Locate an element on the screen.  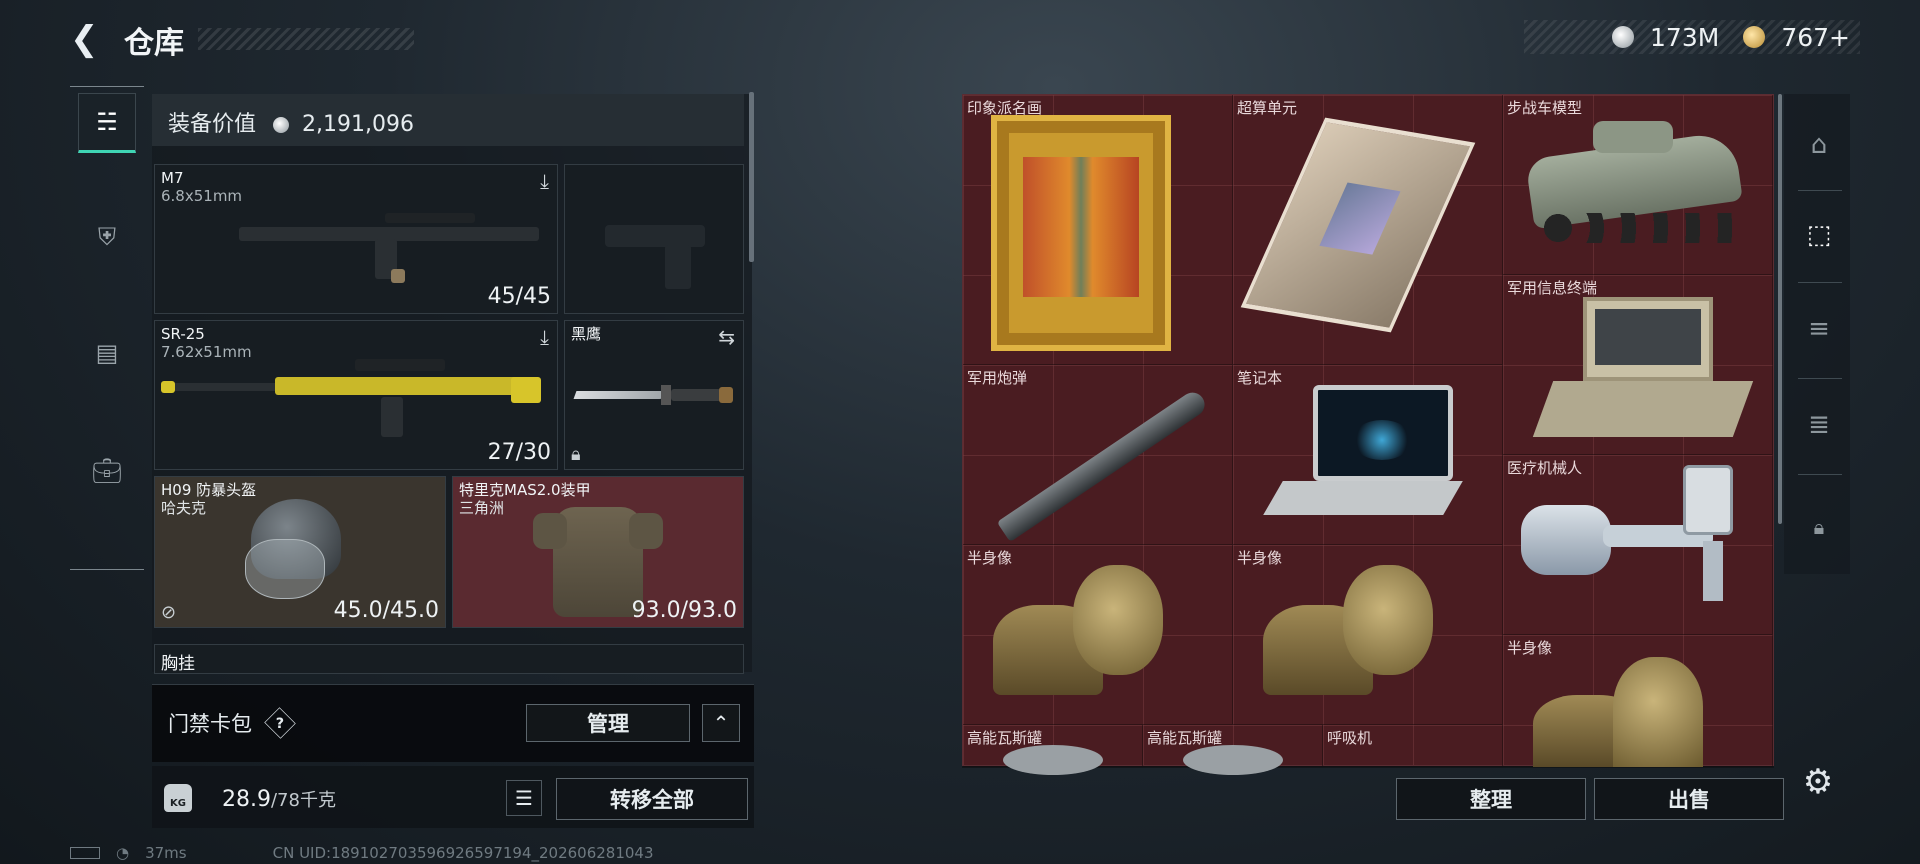
sell-button: 出售 is located at coordinates (1689, 799).